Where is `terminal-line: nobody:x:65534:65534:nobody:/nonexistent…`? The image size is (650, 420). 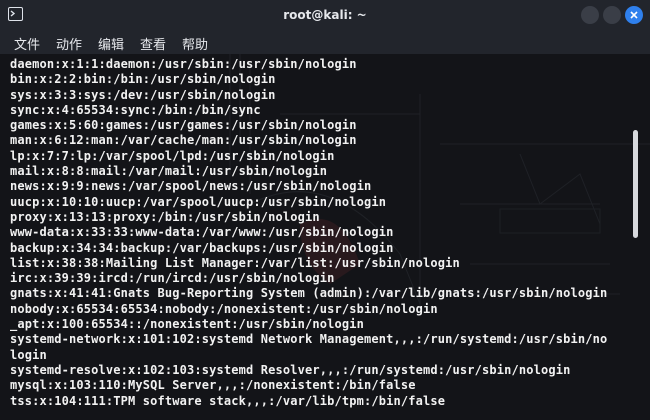 terminal-line: nobody:x:65534:65534:nobody:/nonexistent… is located at coordinates (224, 308).